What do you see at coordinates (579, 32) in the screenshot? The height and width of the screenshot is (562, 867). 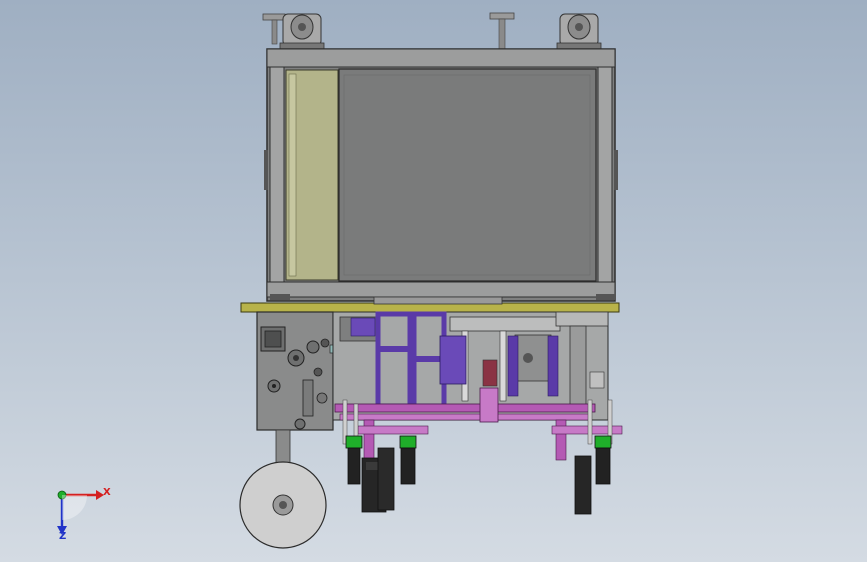 I see `top-caster-right` at bounding box center [579, 32].